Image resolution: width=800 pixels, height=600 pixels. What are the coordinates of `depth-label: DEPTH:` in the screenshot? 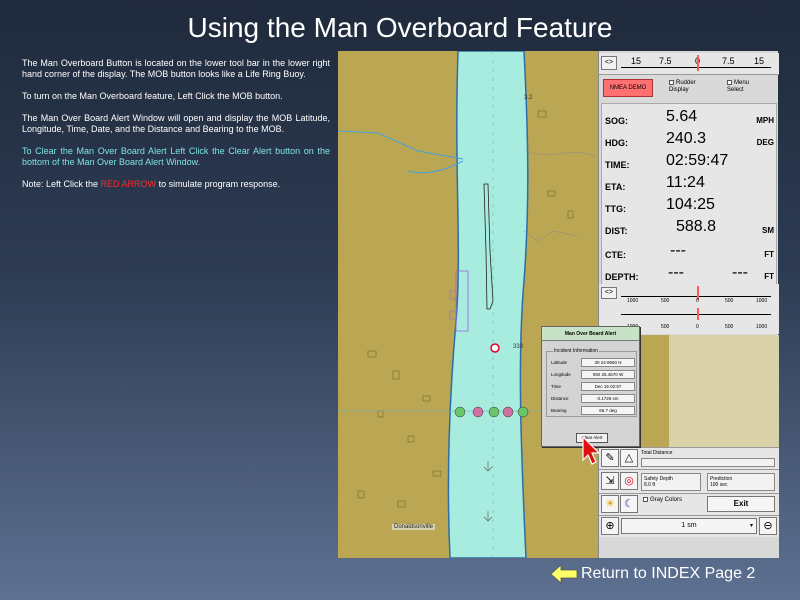 It's located at (622, 277).